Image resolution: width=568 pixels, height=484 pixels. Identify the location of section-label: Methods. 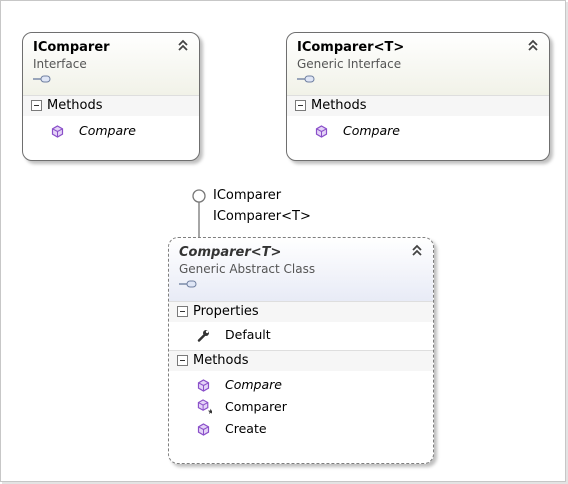
(221, 360).